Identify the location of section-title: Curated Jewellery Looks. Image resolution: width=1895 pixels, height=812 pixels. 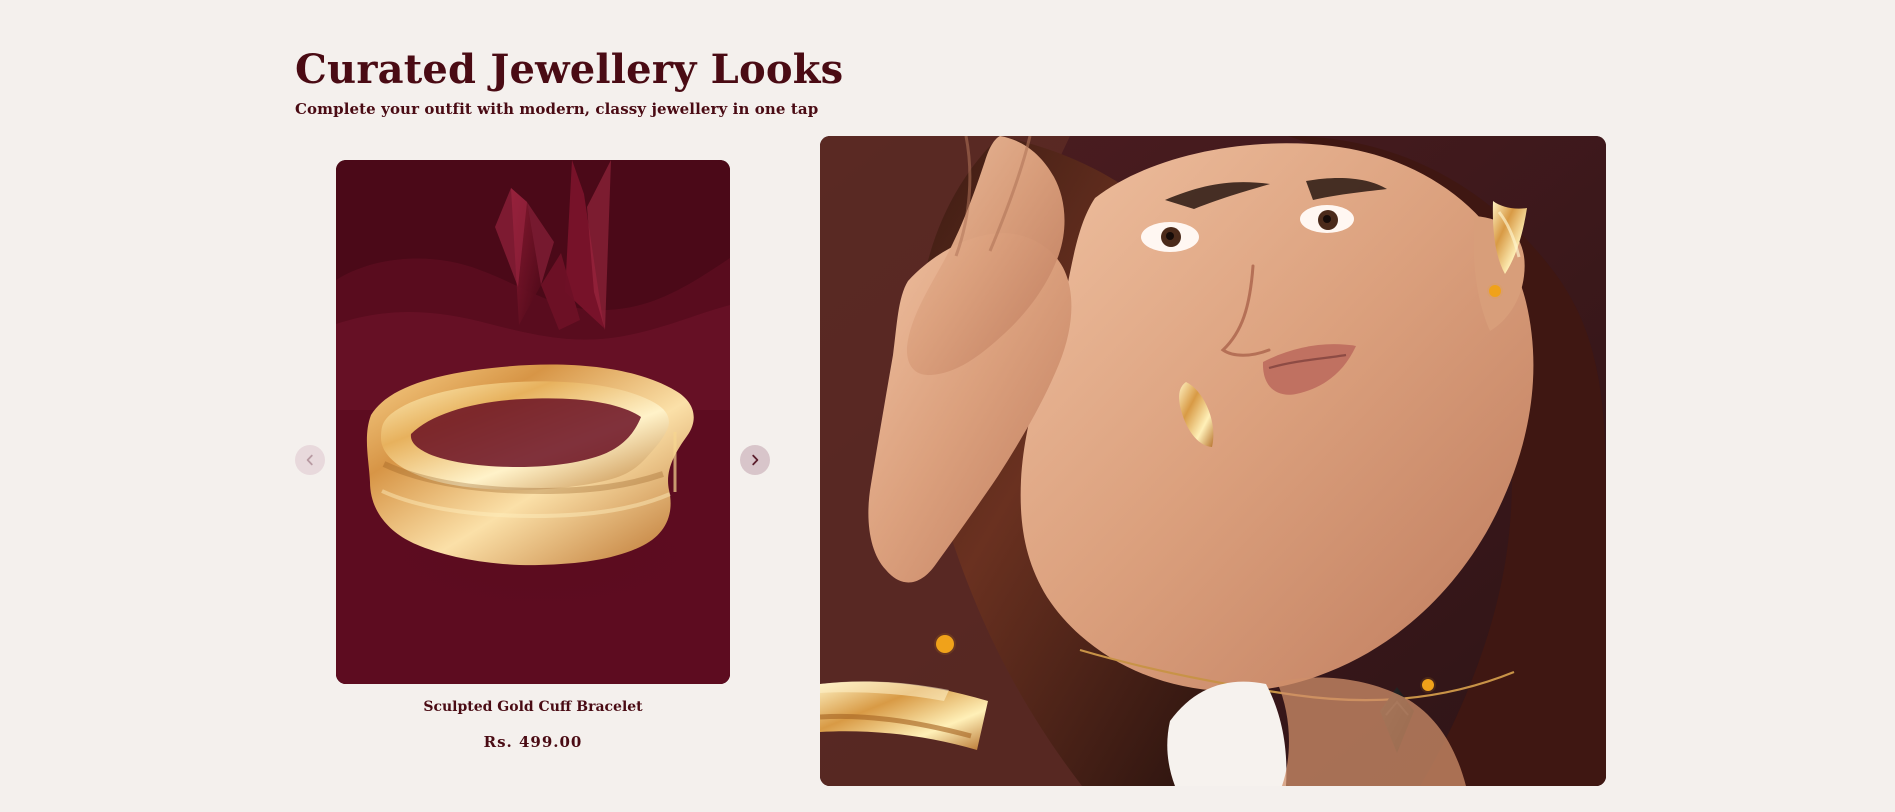
(569, 69).